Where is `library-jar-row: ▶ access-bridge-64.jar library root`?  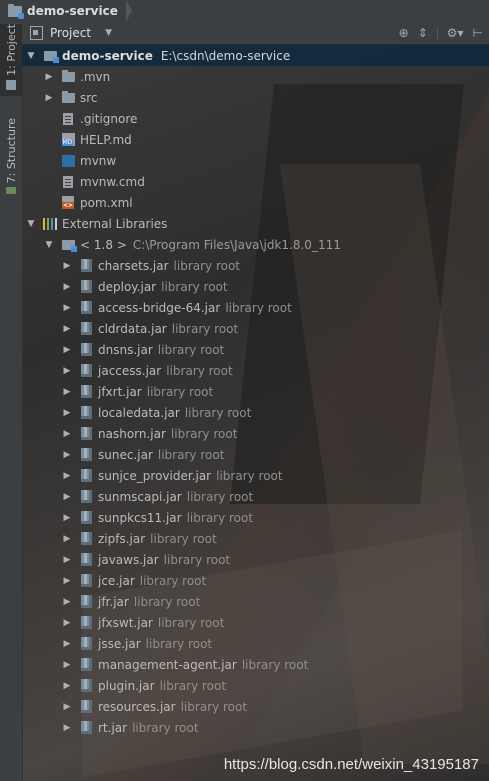 library-jar-row: ▶ access-bridge-64.jar library root is located at coordinates (255, 307).